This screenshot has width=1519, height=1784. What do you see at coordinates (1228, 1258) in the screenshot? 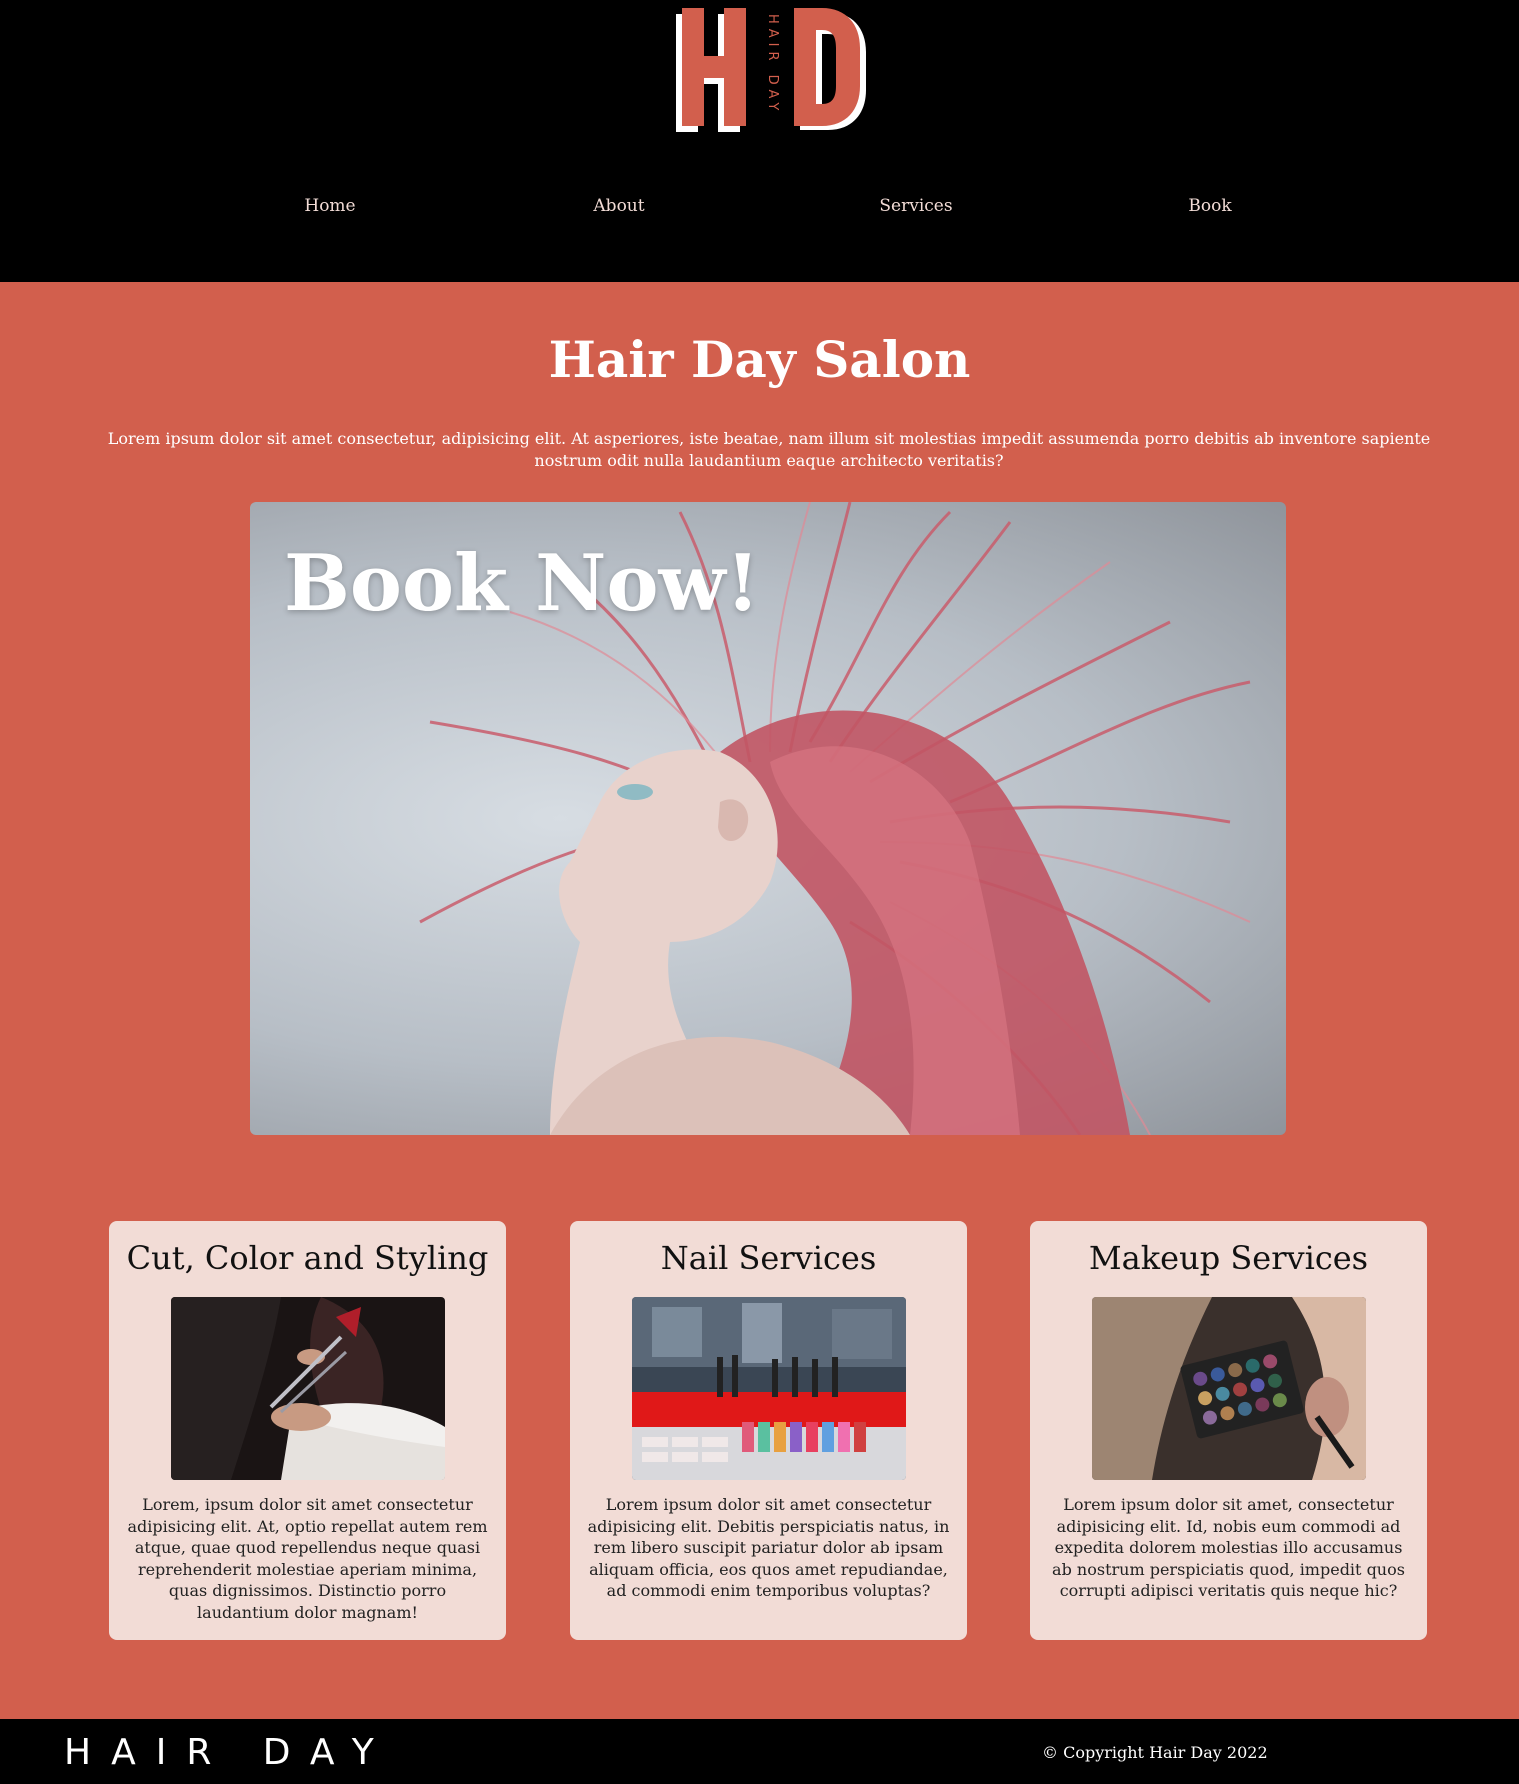
I see `service-card-title: Makeup Services` at bounding box center [1228, 1258].